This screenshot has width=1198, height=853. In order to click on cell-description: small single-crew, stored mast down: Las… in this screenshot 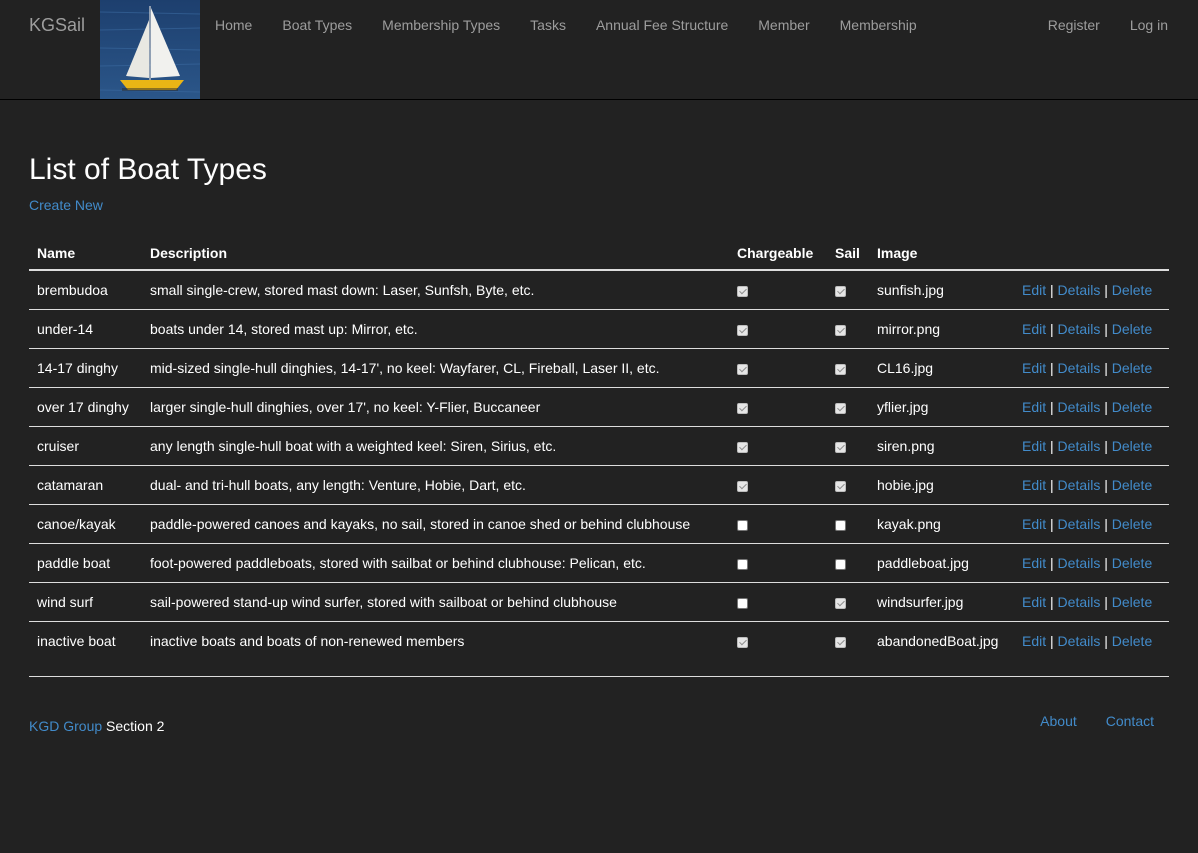, I will do `click(342, 290)`.